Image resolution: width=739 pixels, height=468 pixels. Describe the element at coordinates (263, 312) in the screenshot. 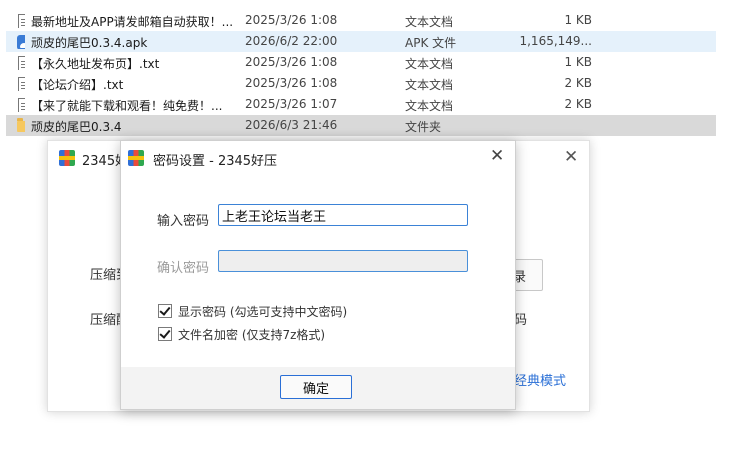

I see `show-password-label: 显示密码 (勾选可支持中文密码)` at that location.